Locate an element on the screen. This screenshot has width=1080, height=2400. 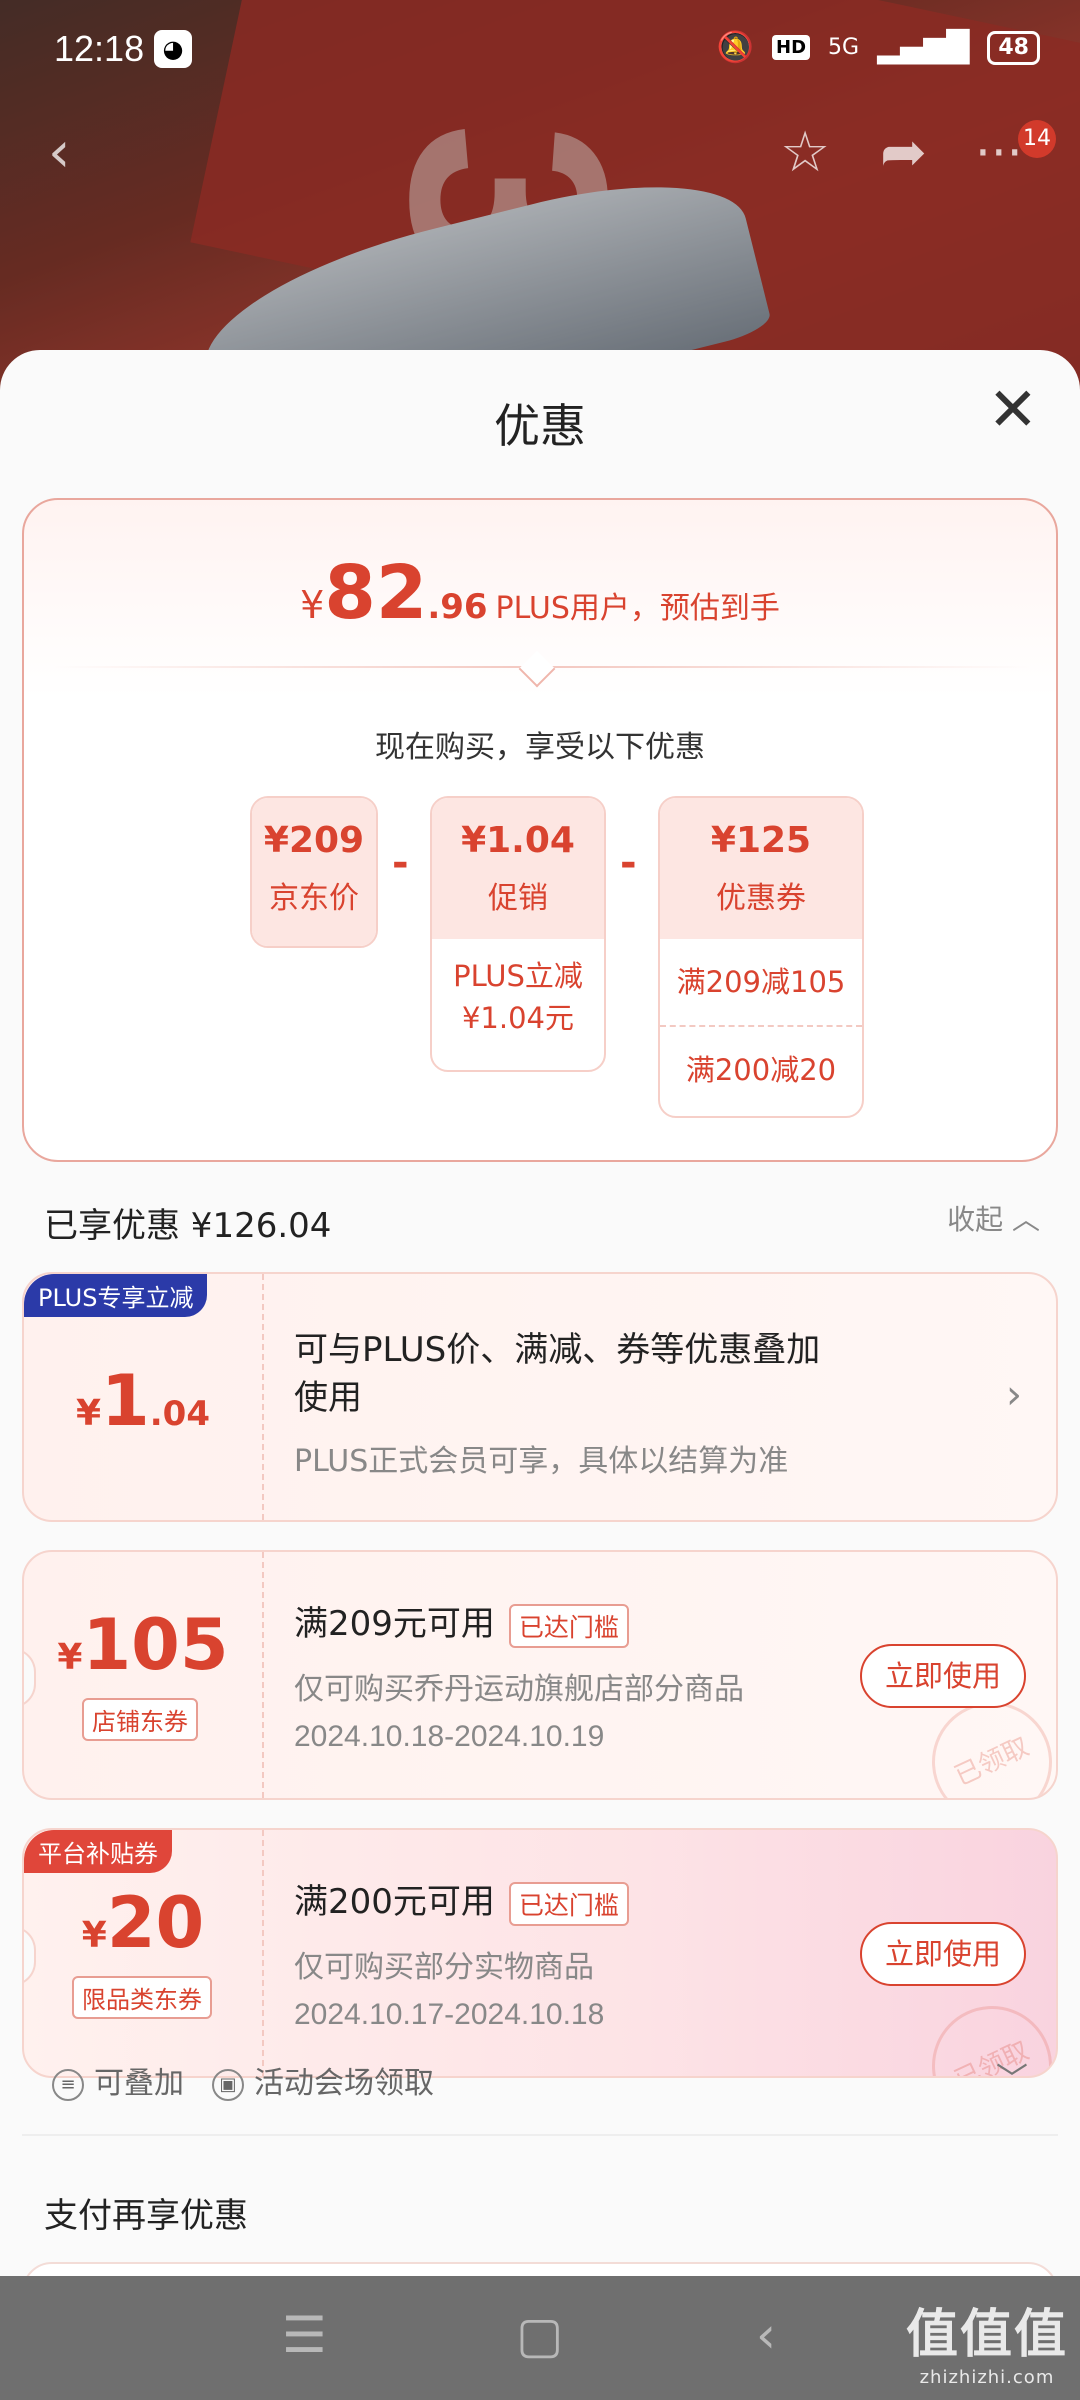
coupon-title: 满200元可用 is located at coordinates (394, 1902).